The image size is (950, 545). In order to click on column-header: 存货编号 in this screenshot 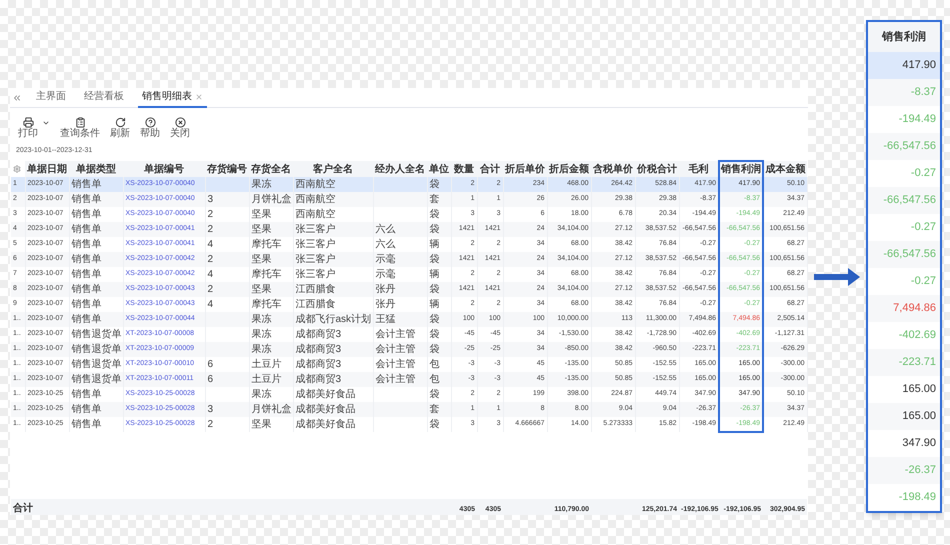, I will do `click(227, 169)`.